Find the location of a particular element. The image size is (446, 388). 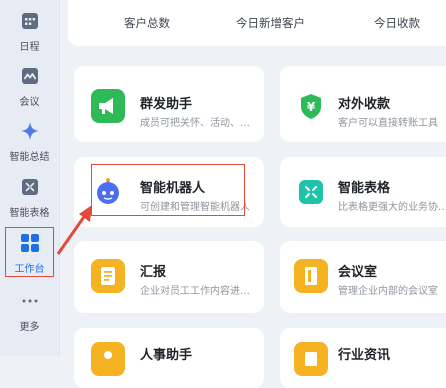

app-card-meeting-room: 会议室 管理企业内部的会议室 is located at coordinates (363, 277).